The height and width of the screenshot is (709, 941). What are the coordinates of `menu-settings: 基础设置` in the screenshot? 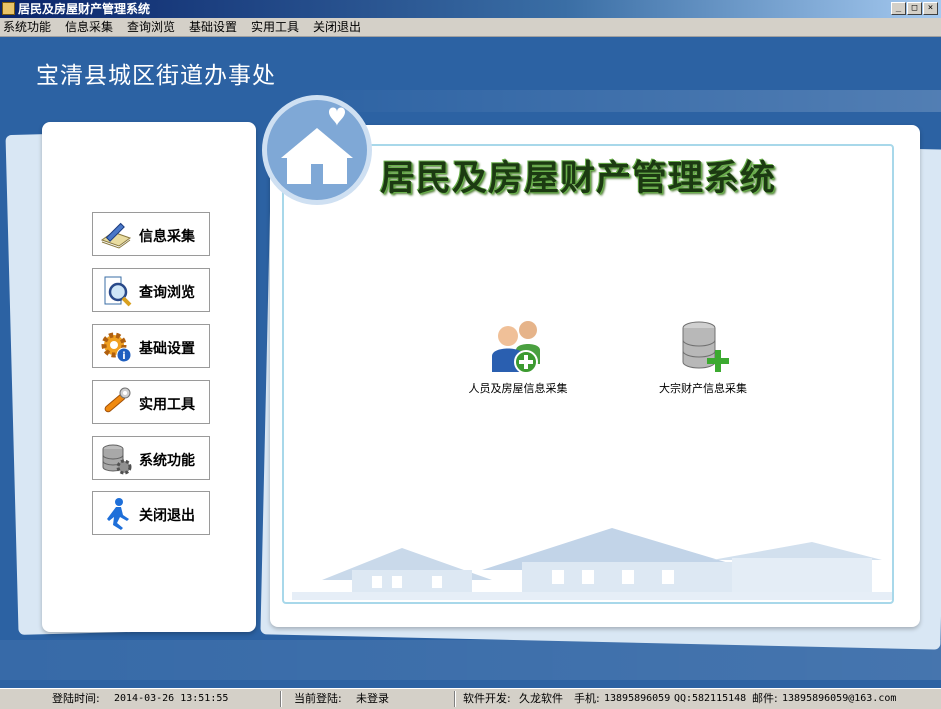 It's located at (213, 27).